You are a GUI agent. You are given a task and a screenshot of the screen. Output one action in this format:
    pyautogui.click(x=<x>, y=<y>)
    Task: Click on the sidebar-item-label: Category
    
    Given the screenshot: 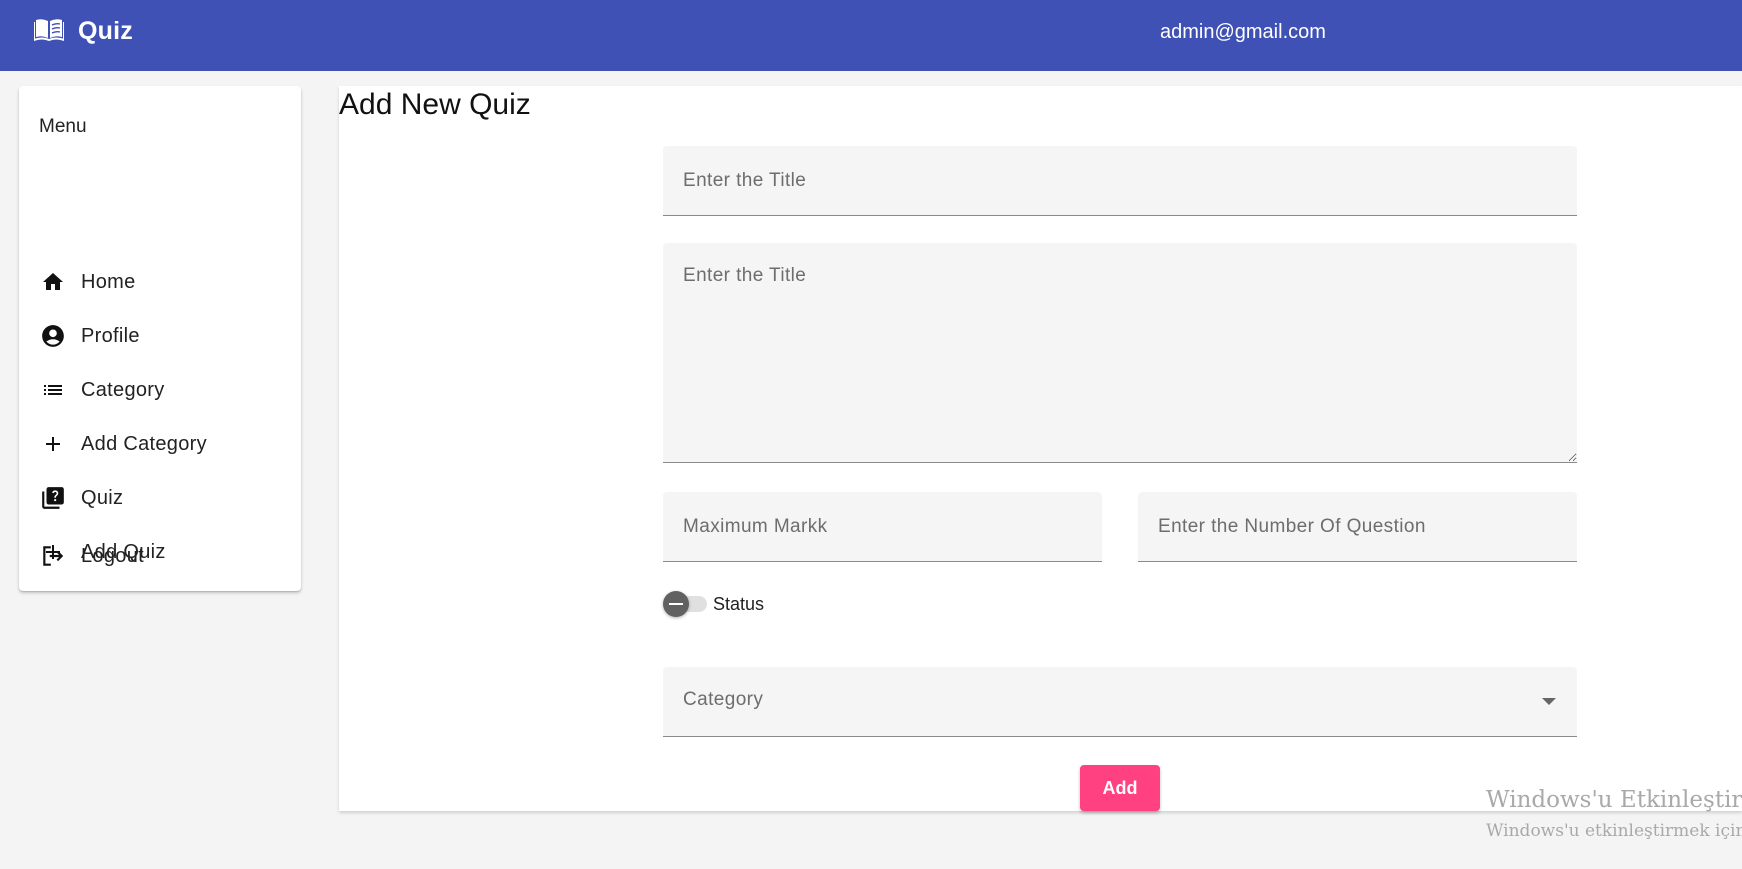 What is the action you would take?
    pyautogui.click(x=123, y=389)
    